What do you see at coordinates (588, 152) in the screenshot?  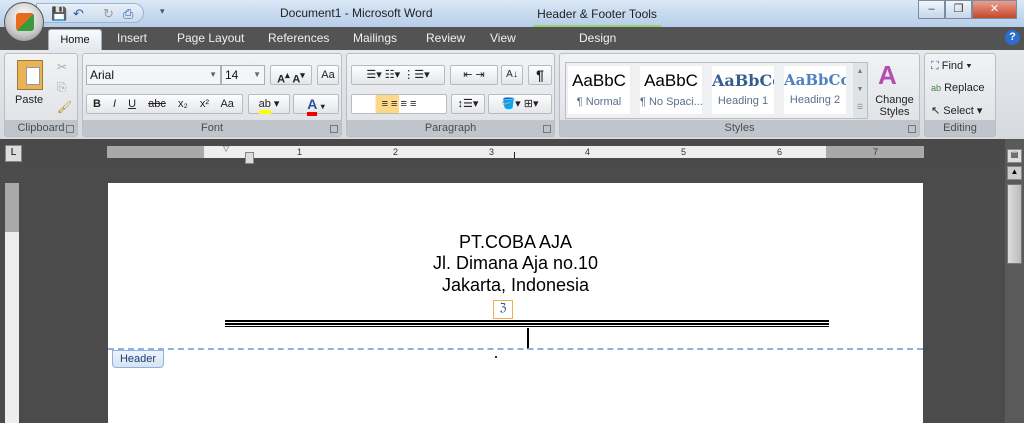 I see `ruler-number: 4` at bounding box center [588, 152].